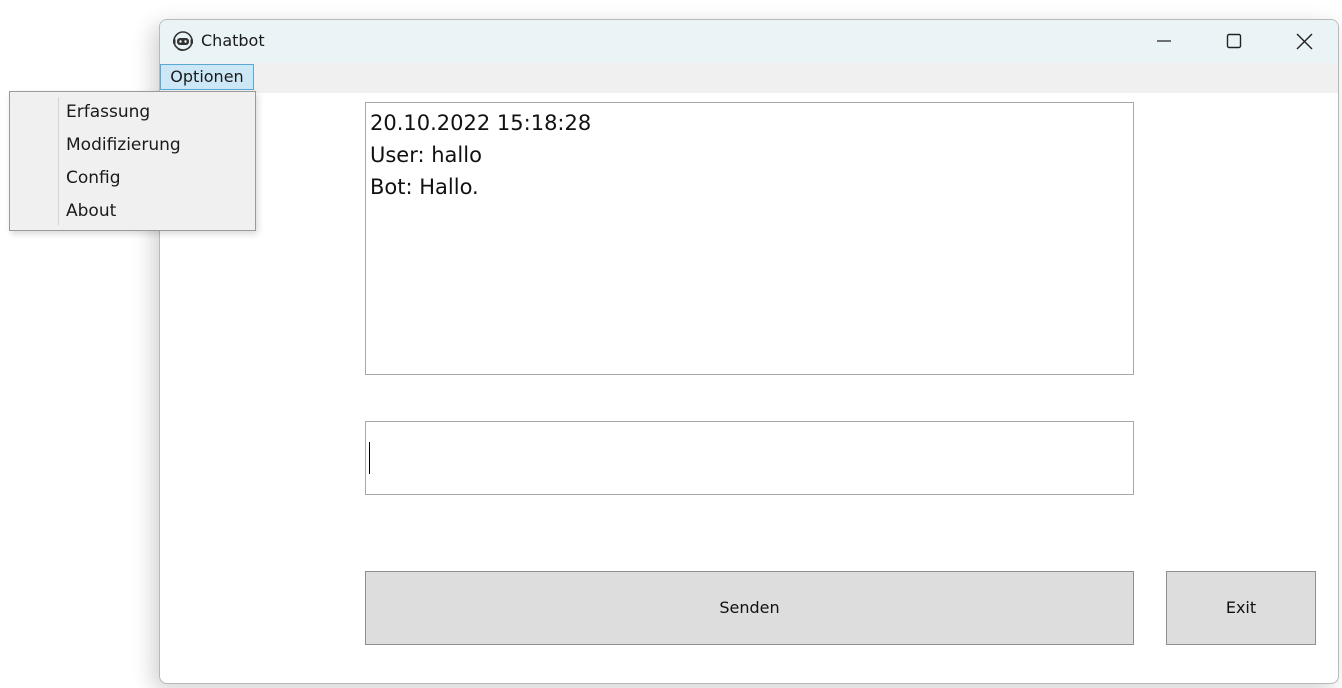  I want to click on menu-item-config: Config, so click(93, 178).